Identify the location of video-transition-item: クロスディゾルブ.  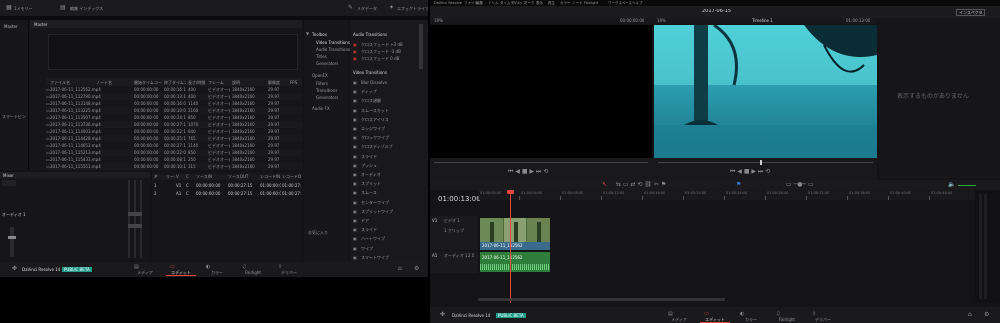
(377, 146).